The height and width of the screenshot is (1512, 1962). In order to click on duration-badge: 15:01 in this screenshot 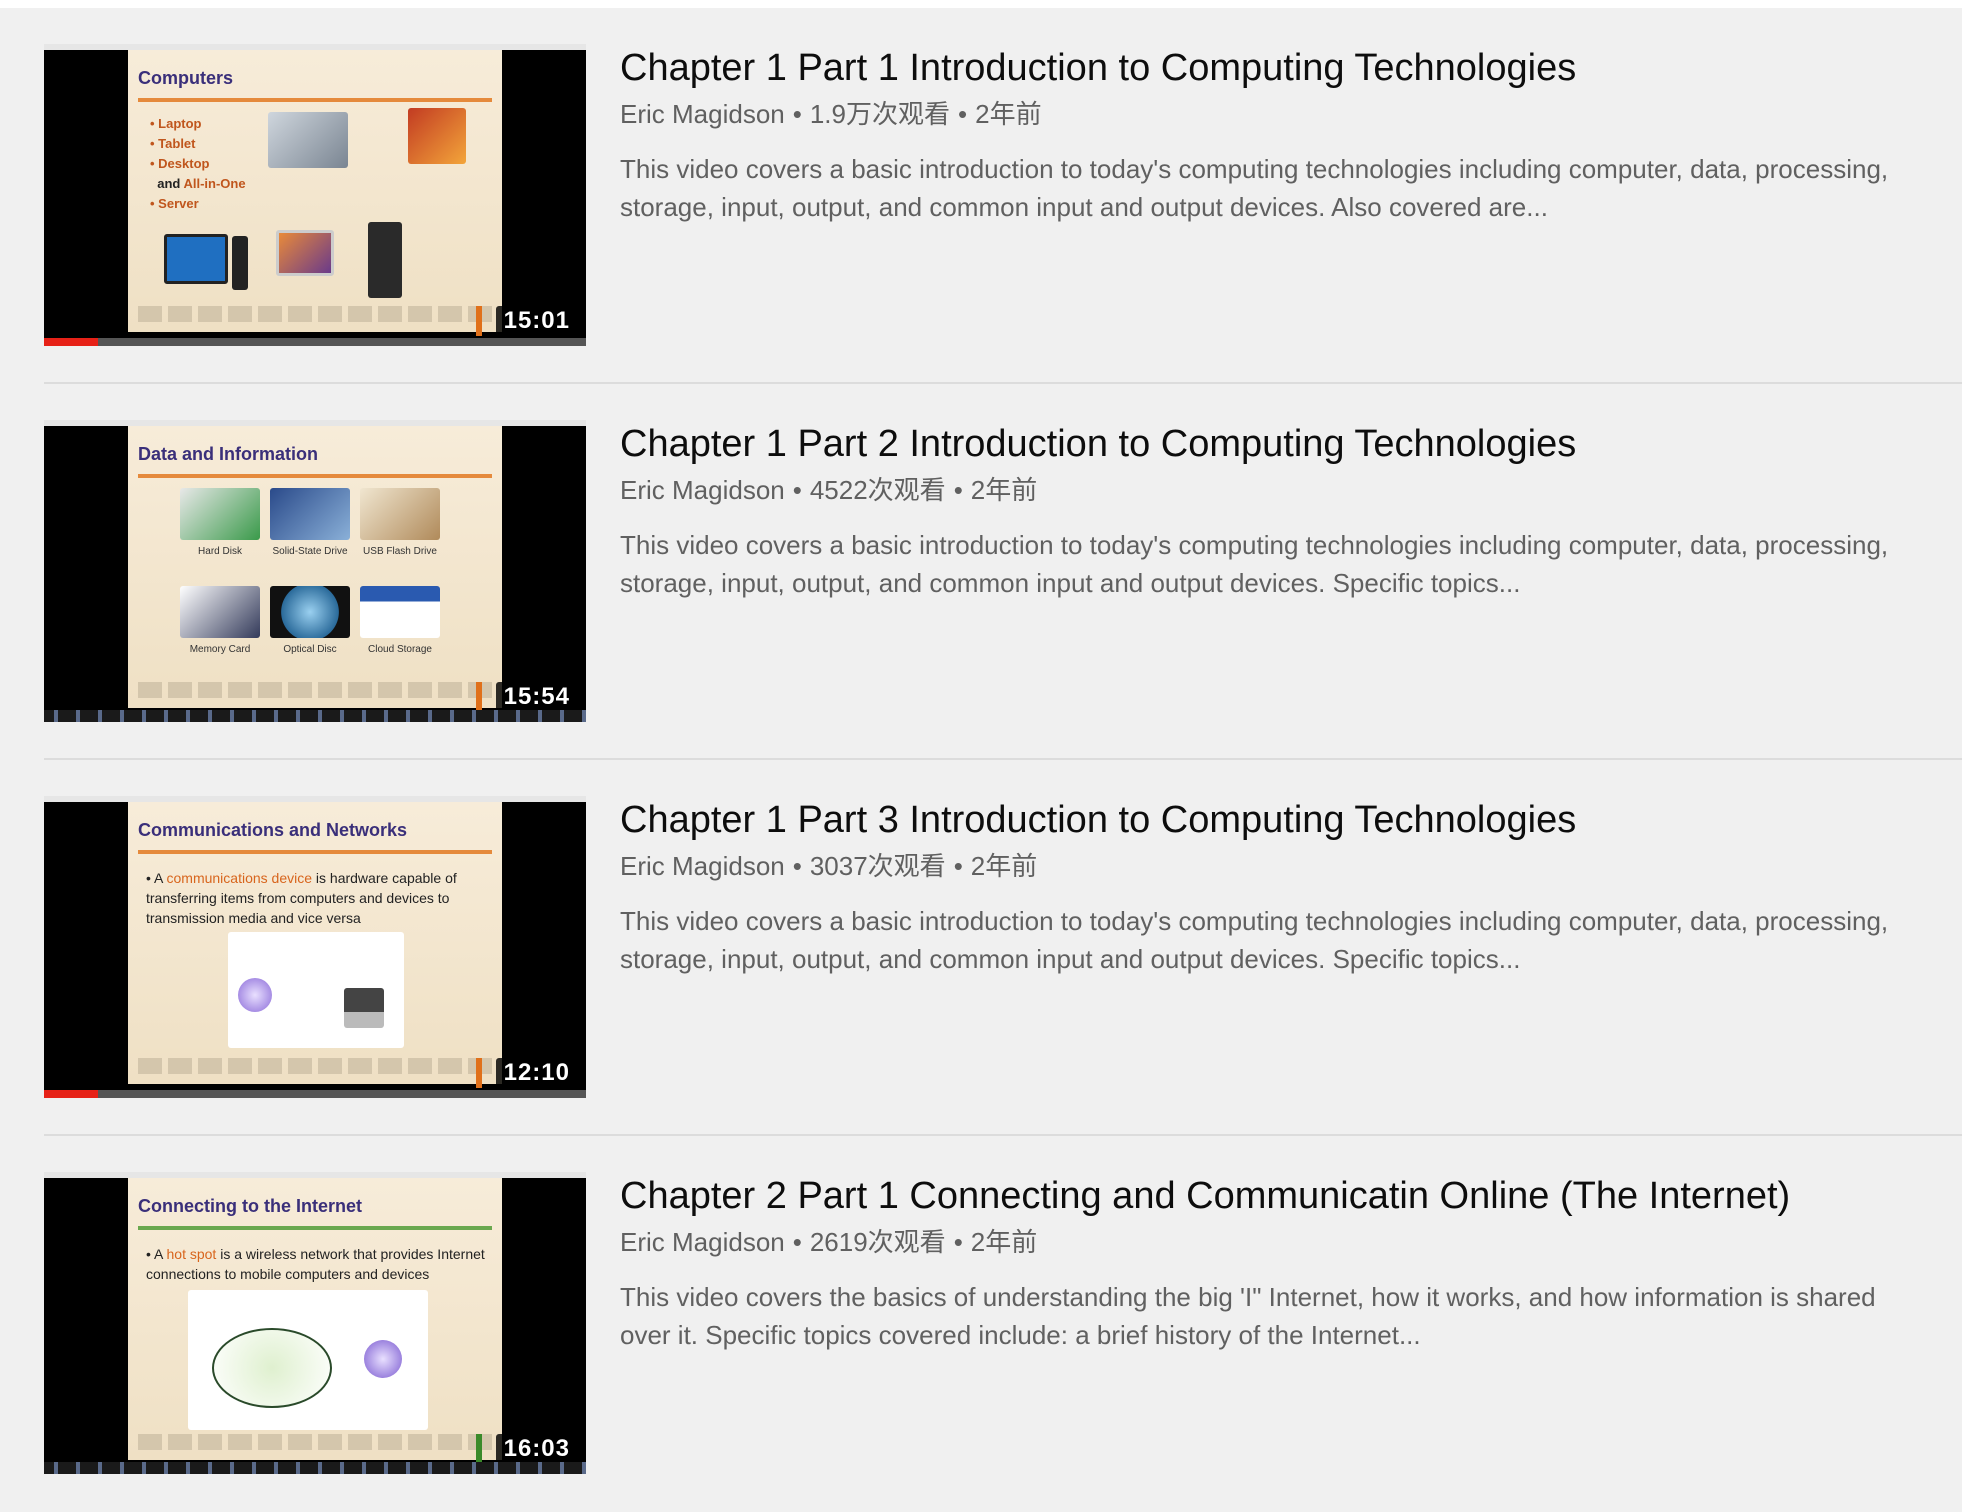, I will do `click(536, 321)`.